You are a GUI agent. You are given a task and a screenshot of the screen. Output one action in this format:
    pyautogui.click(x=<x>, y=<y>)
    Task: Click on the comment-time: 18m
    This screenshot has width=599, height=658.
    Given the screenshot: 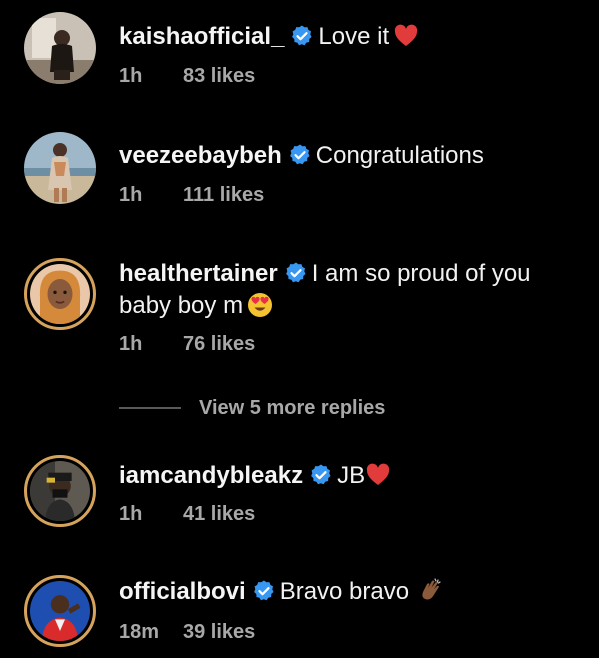 What is the action you would take?
    pyautogui.click(x=139, y=632)
    